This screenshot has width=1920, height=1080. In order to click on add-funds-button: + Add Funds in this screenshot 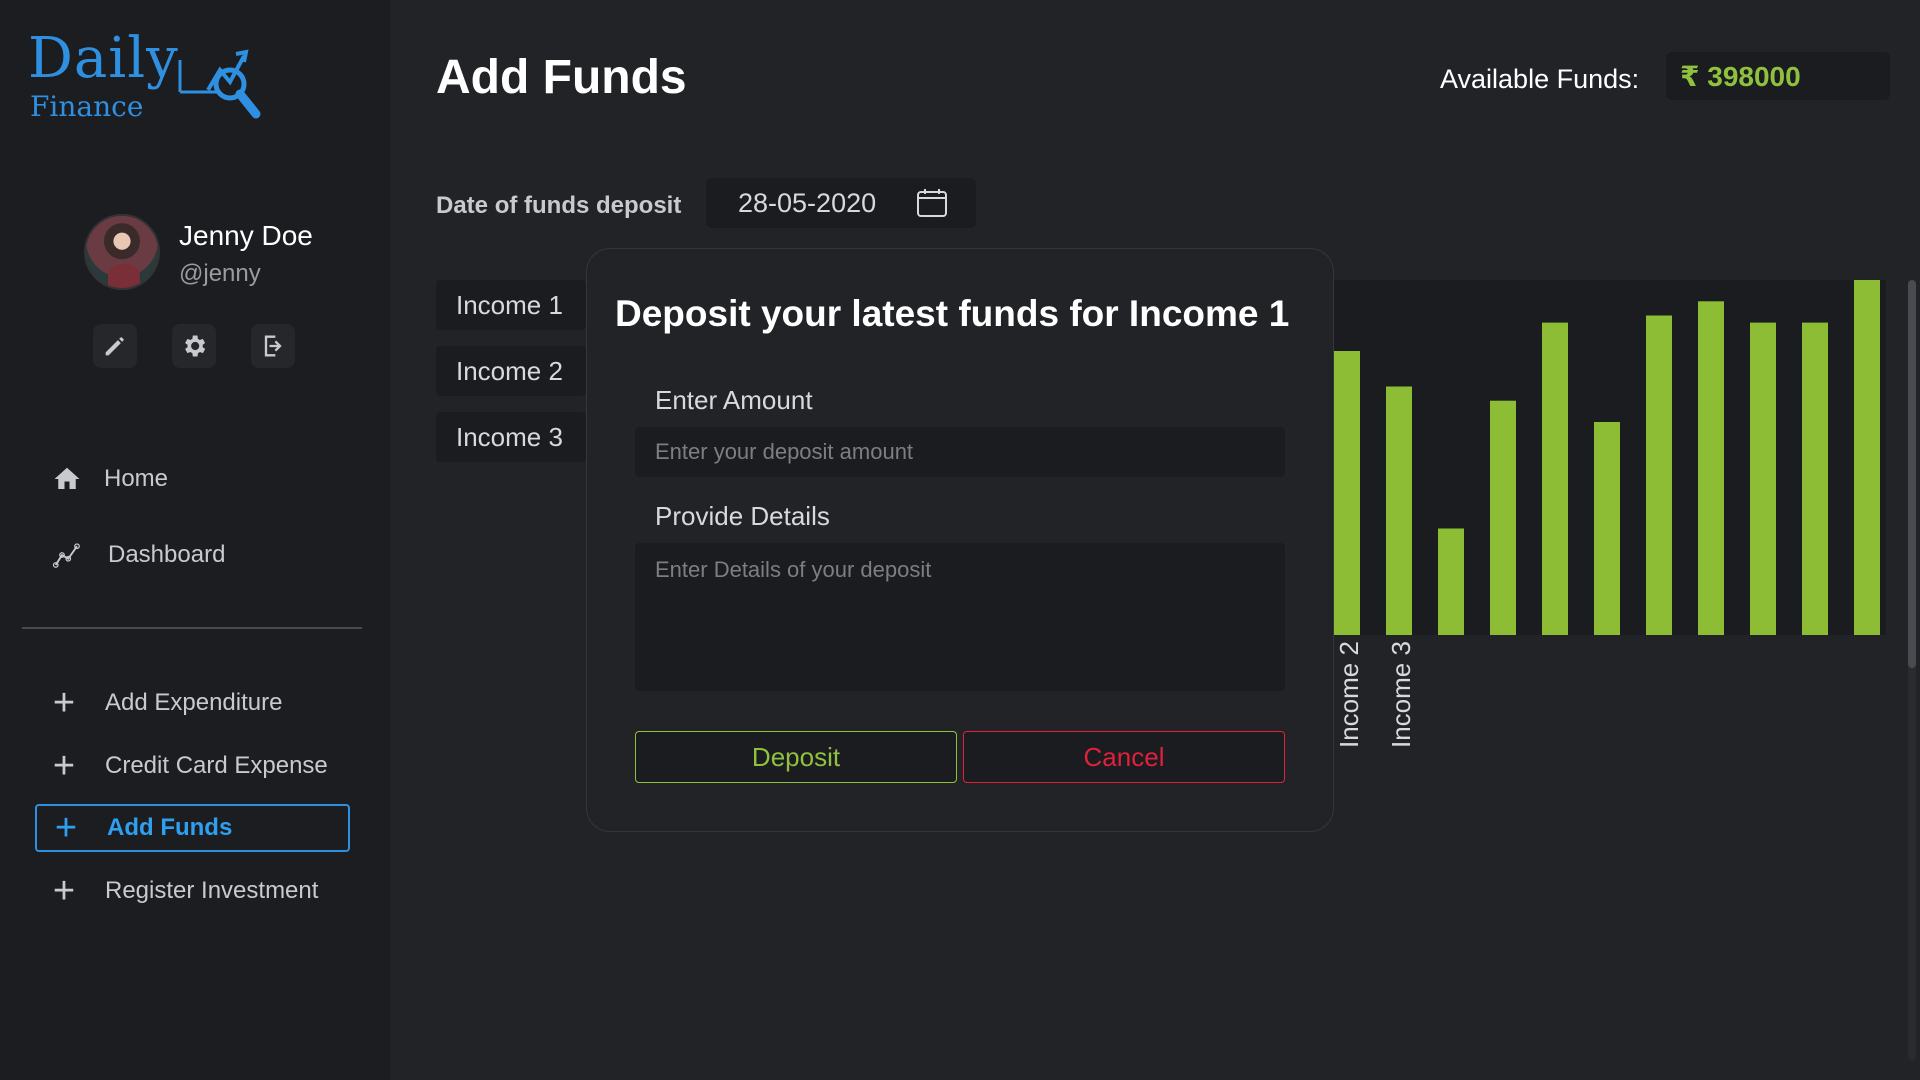, I will do `click(192, 828)`.